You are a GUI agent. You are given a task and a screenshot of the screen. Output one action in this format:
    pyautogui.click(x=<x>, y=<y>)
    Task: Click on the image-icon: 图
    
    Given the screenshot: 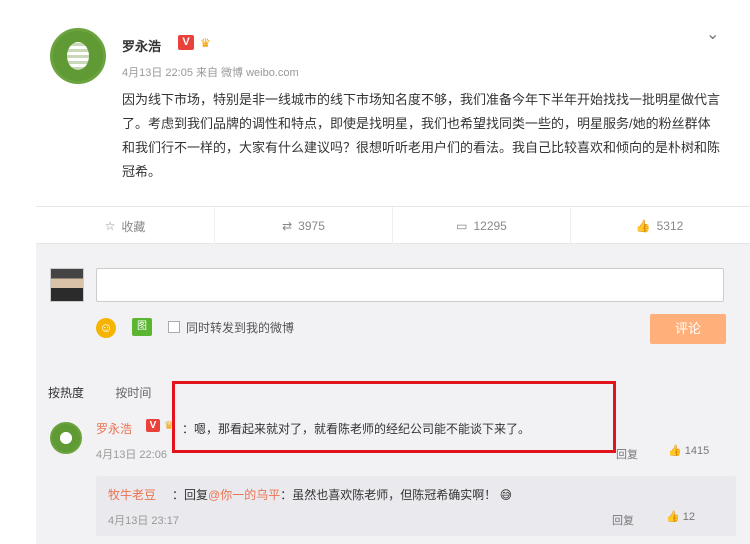 What is the action you would take?
    pyautogui.click(x=142, y=327)
    